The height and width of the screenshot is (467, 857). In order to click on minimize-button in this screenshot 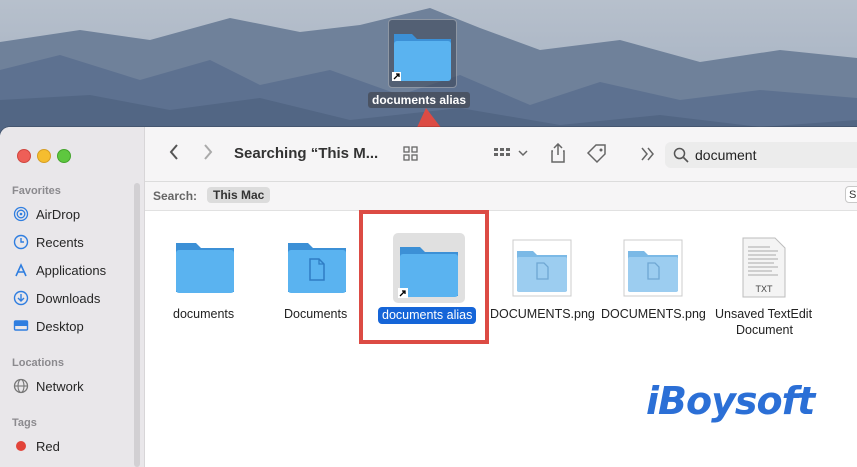, I will do `click(44, 156)`.